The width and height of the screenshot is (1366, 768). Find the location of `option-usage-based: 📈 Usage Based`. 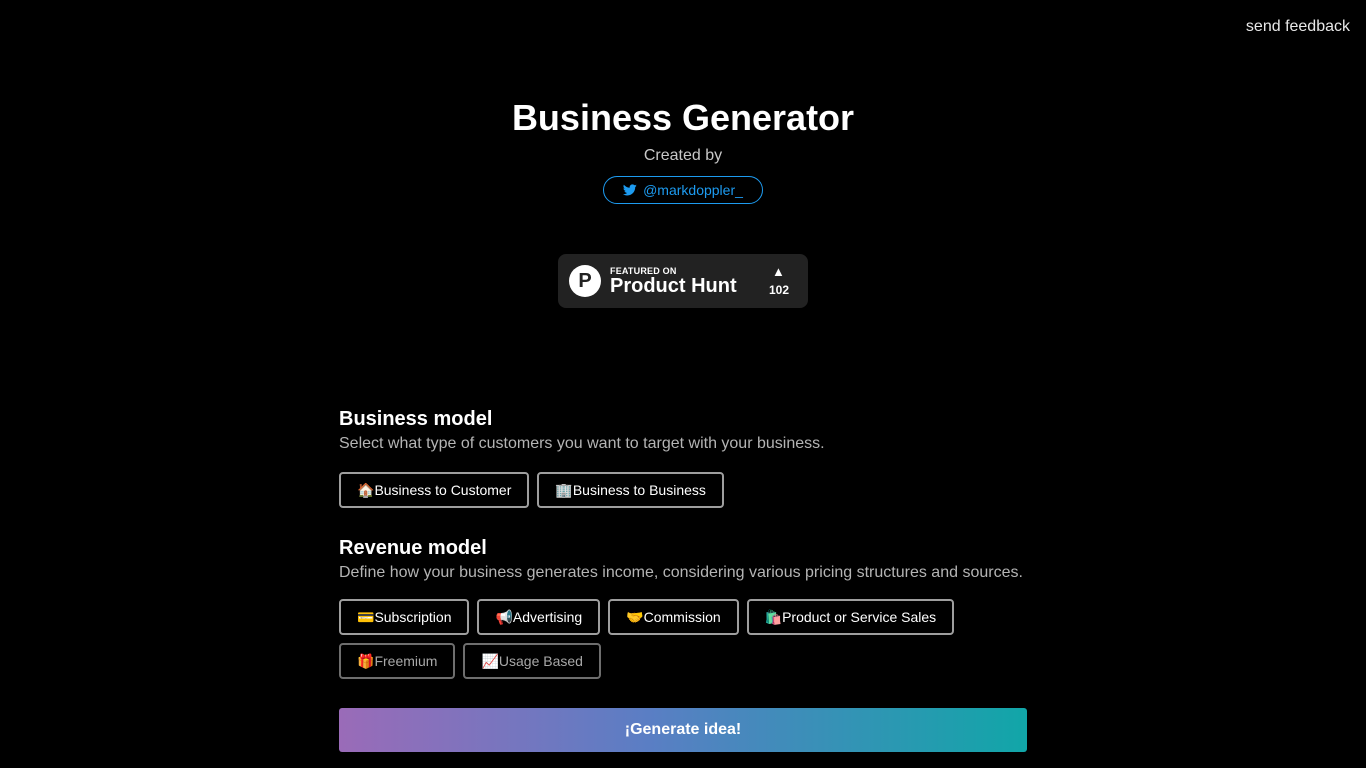

option-usage-based: 📈 Usage Based is located at coordinates (532, 661).